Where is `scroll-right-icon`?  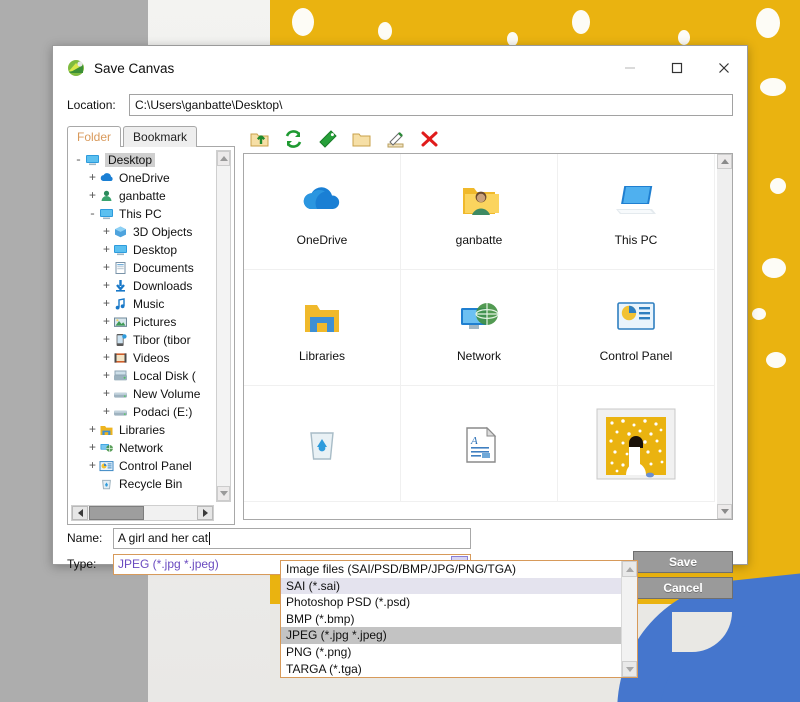
scroll-right-icon is located at coordinates (205, 513).